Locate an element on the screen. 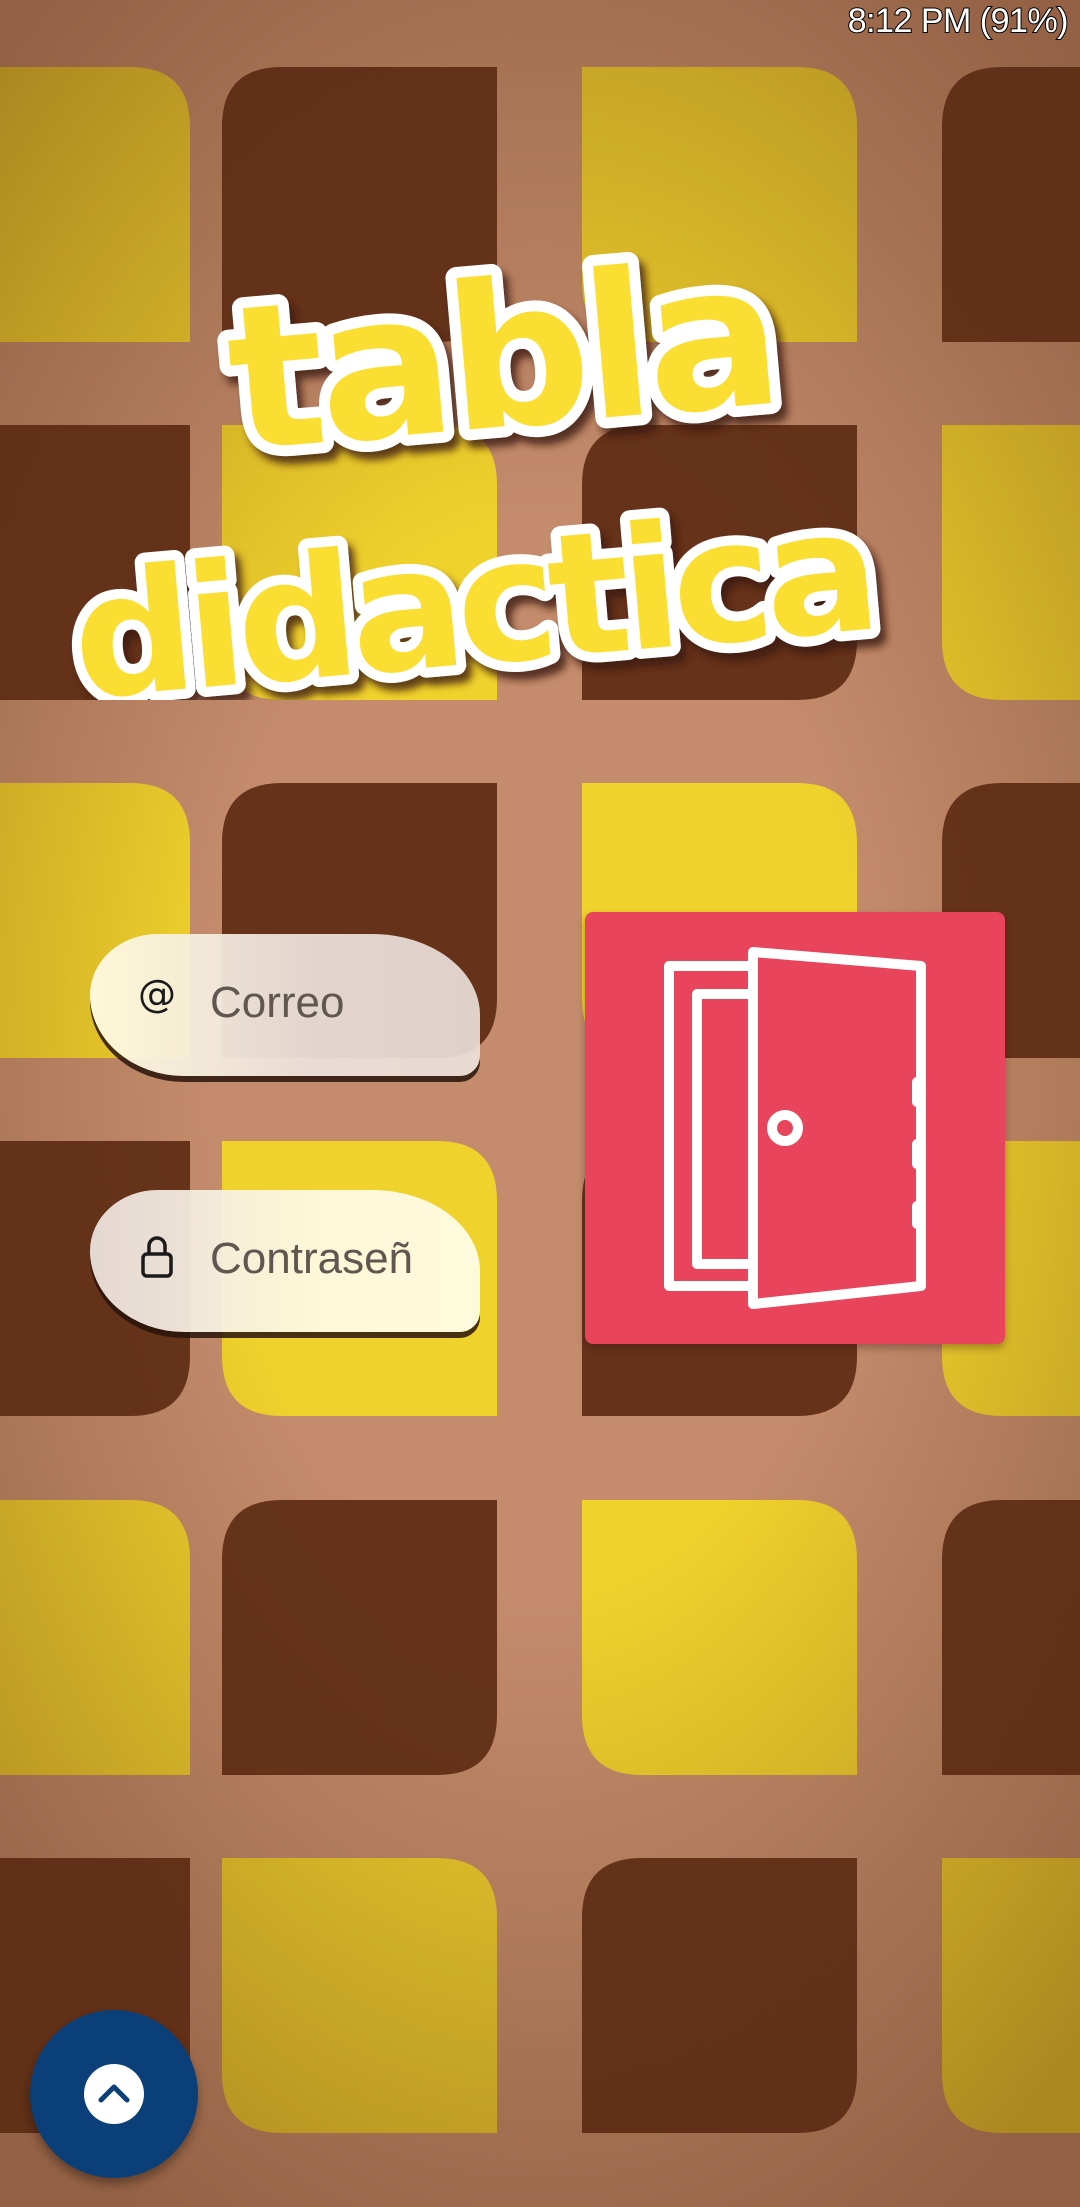 The image size is (1080, 2207). open-door-icon is located at coordinates (795, 1128).